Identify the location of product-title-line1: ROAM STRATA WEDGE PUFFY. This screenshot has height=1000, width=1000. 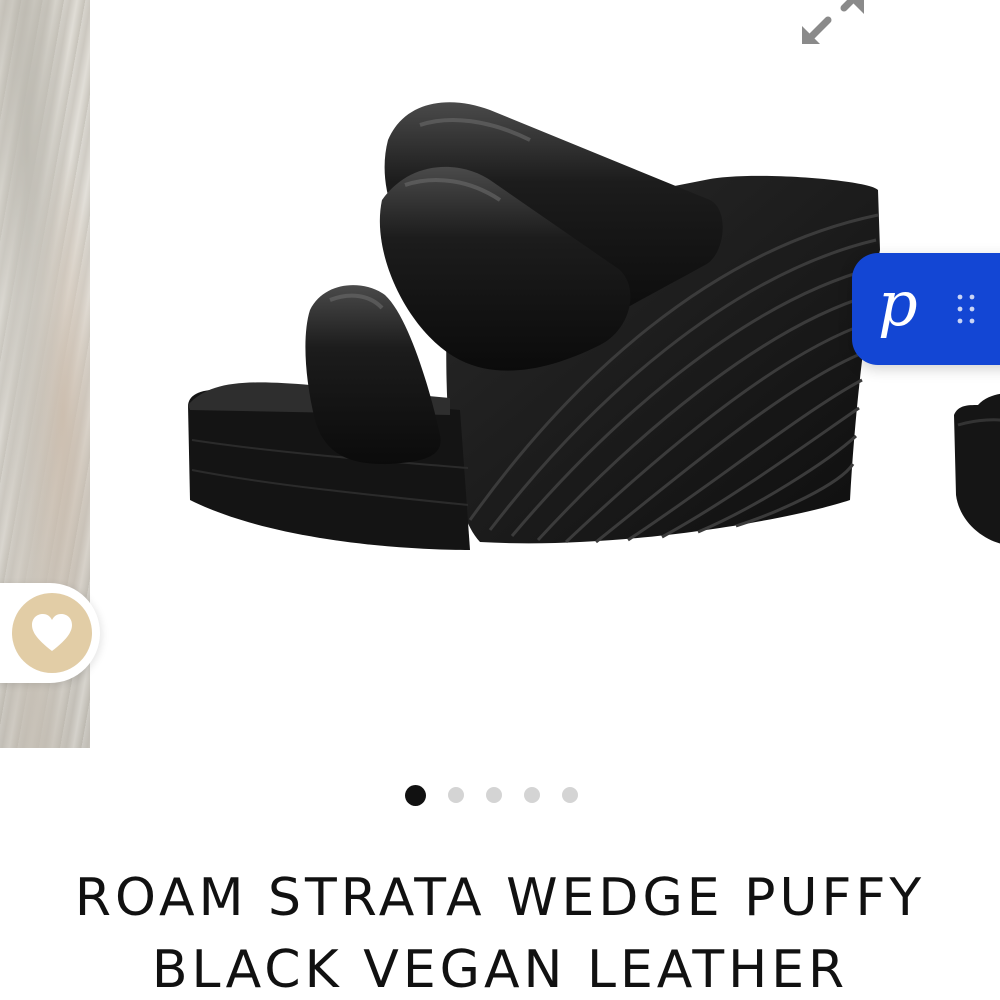
(500, 898).